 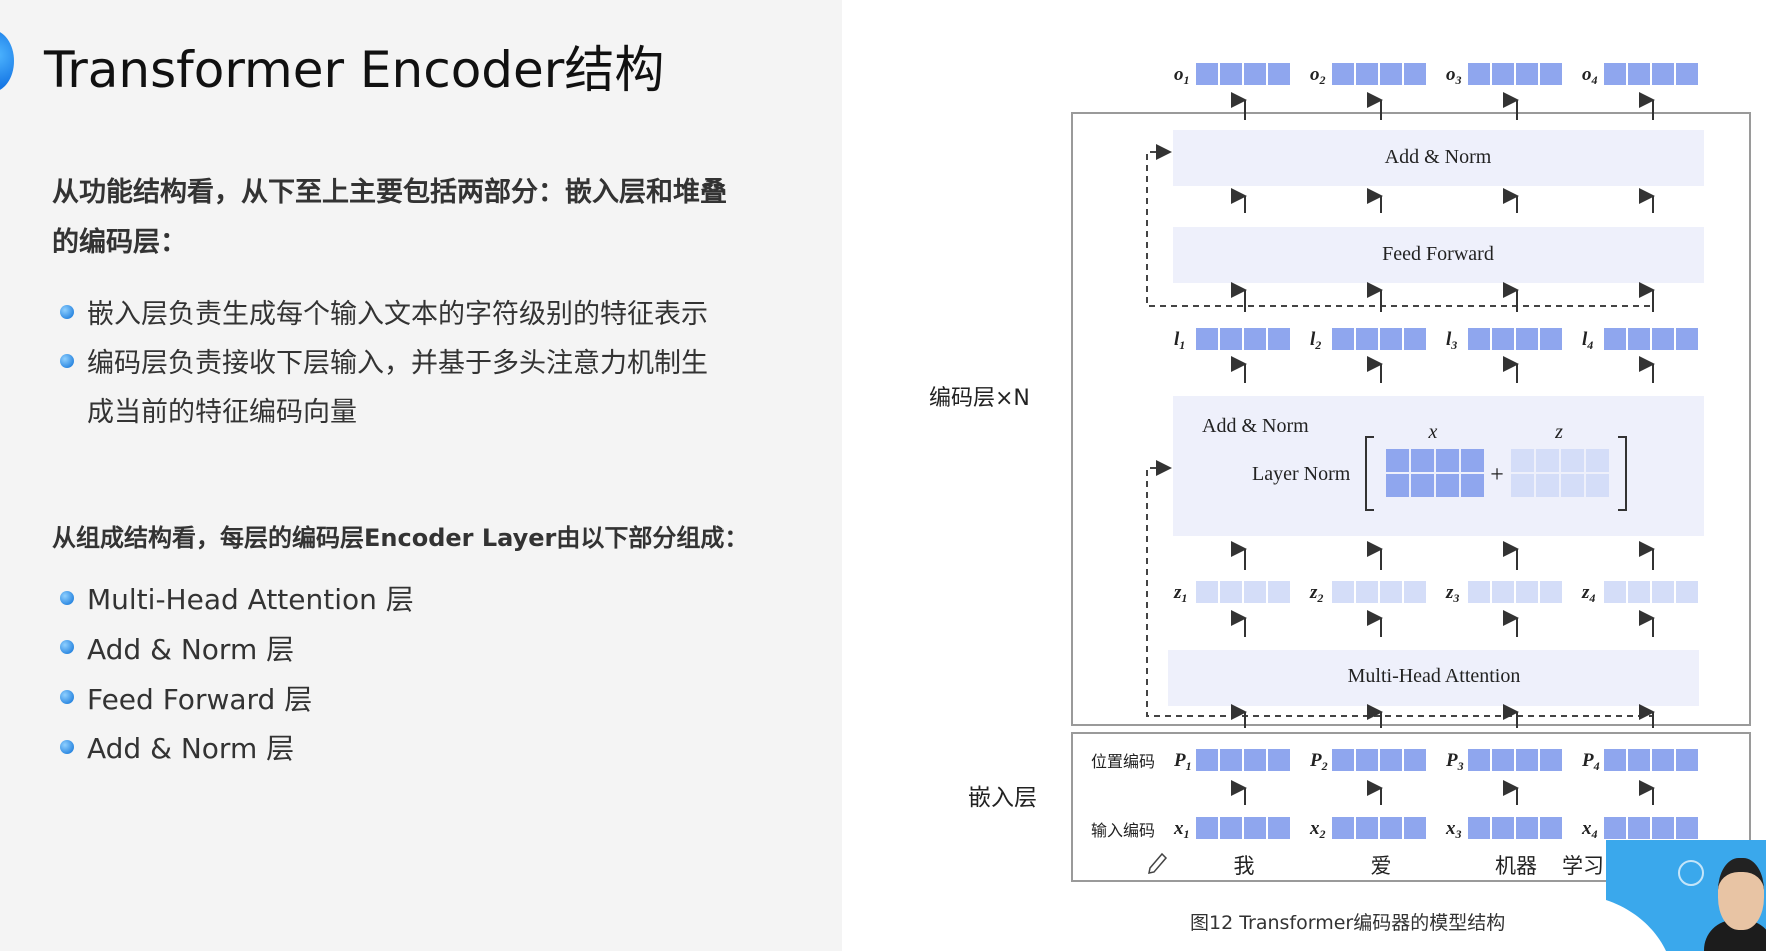 What do you see at coordinates (1316, 593) in the screenshot?
I see `z-vector-label-2: z2` at bounding box center [1316, 593].